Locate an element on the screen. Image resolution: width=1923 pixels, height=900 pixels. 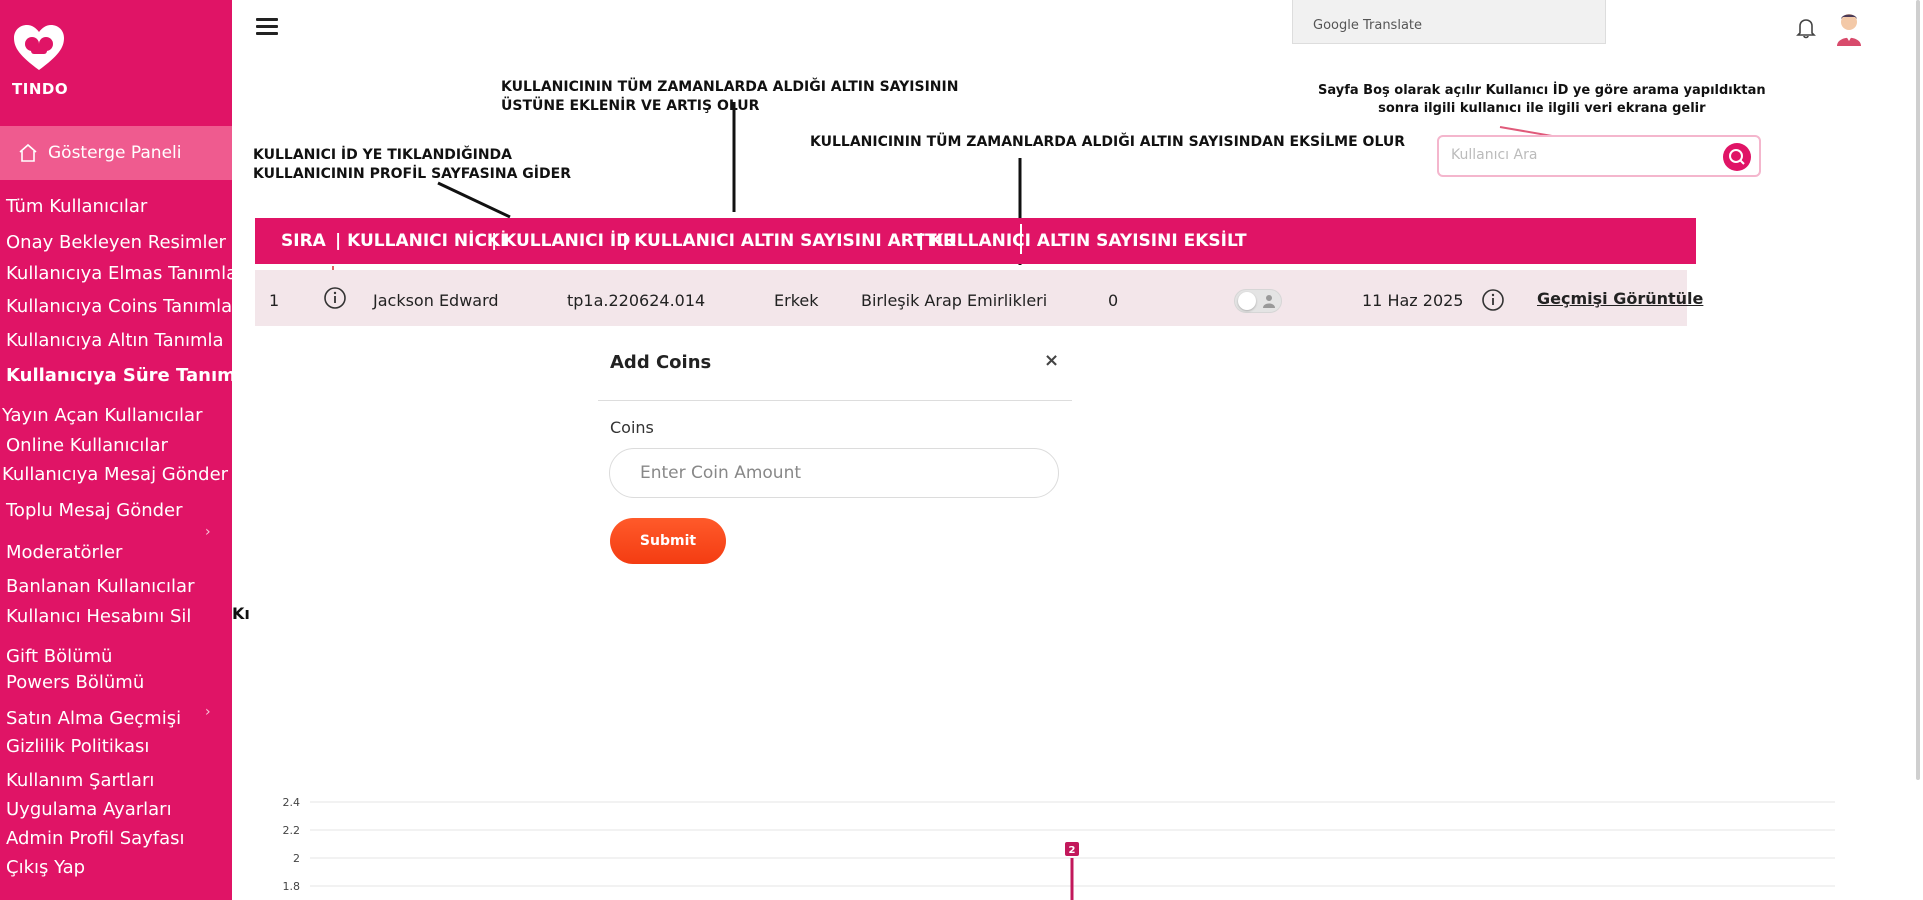
user-nick: Jackson Edward is located at coordinates (436, 300).